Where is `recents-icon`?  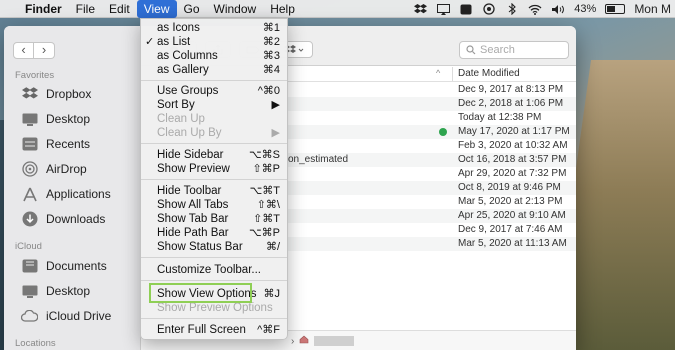 recents-icon is located at coordinates (29, 144).